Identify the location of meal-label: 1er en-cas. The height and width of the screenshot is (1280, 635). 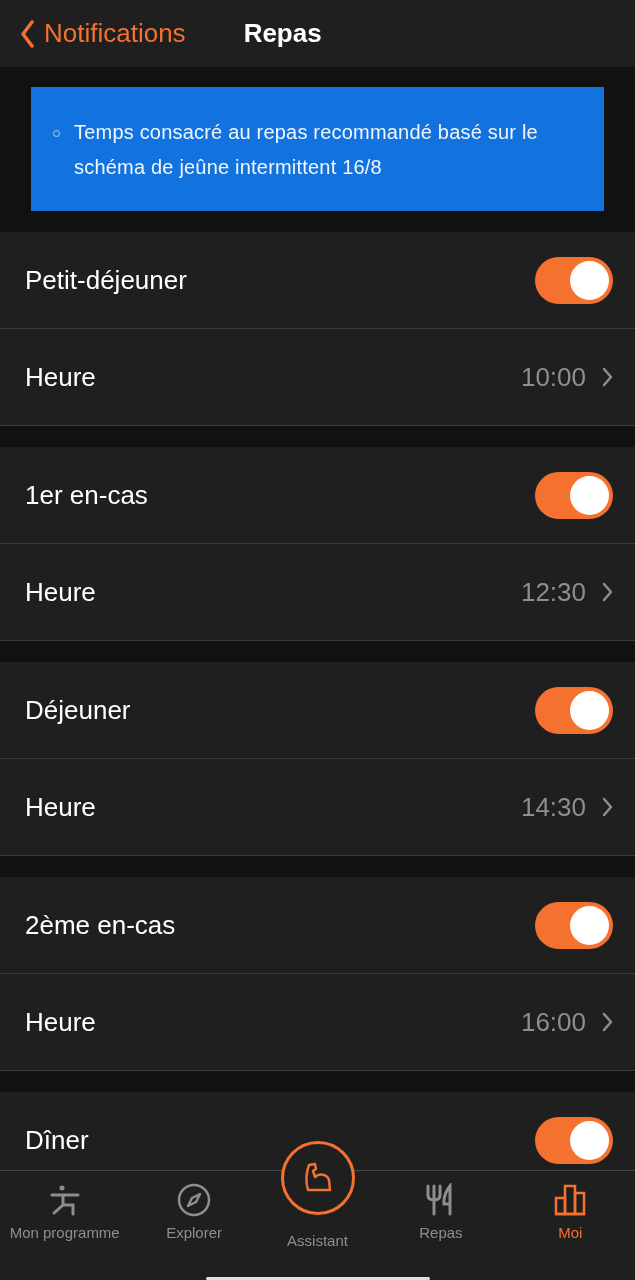
(87, 495).